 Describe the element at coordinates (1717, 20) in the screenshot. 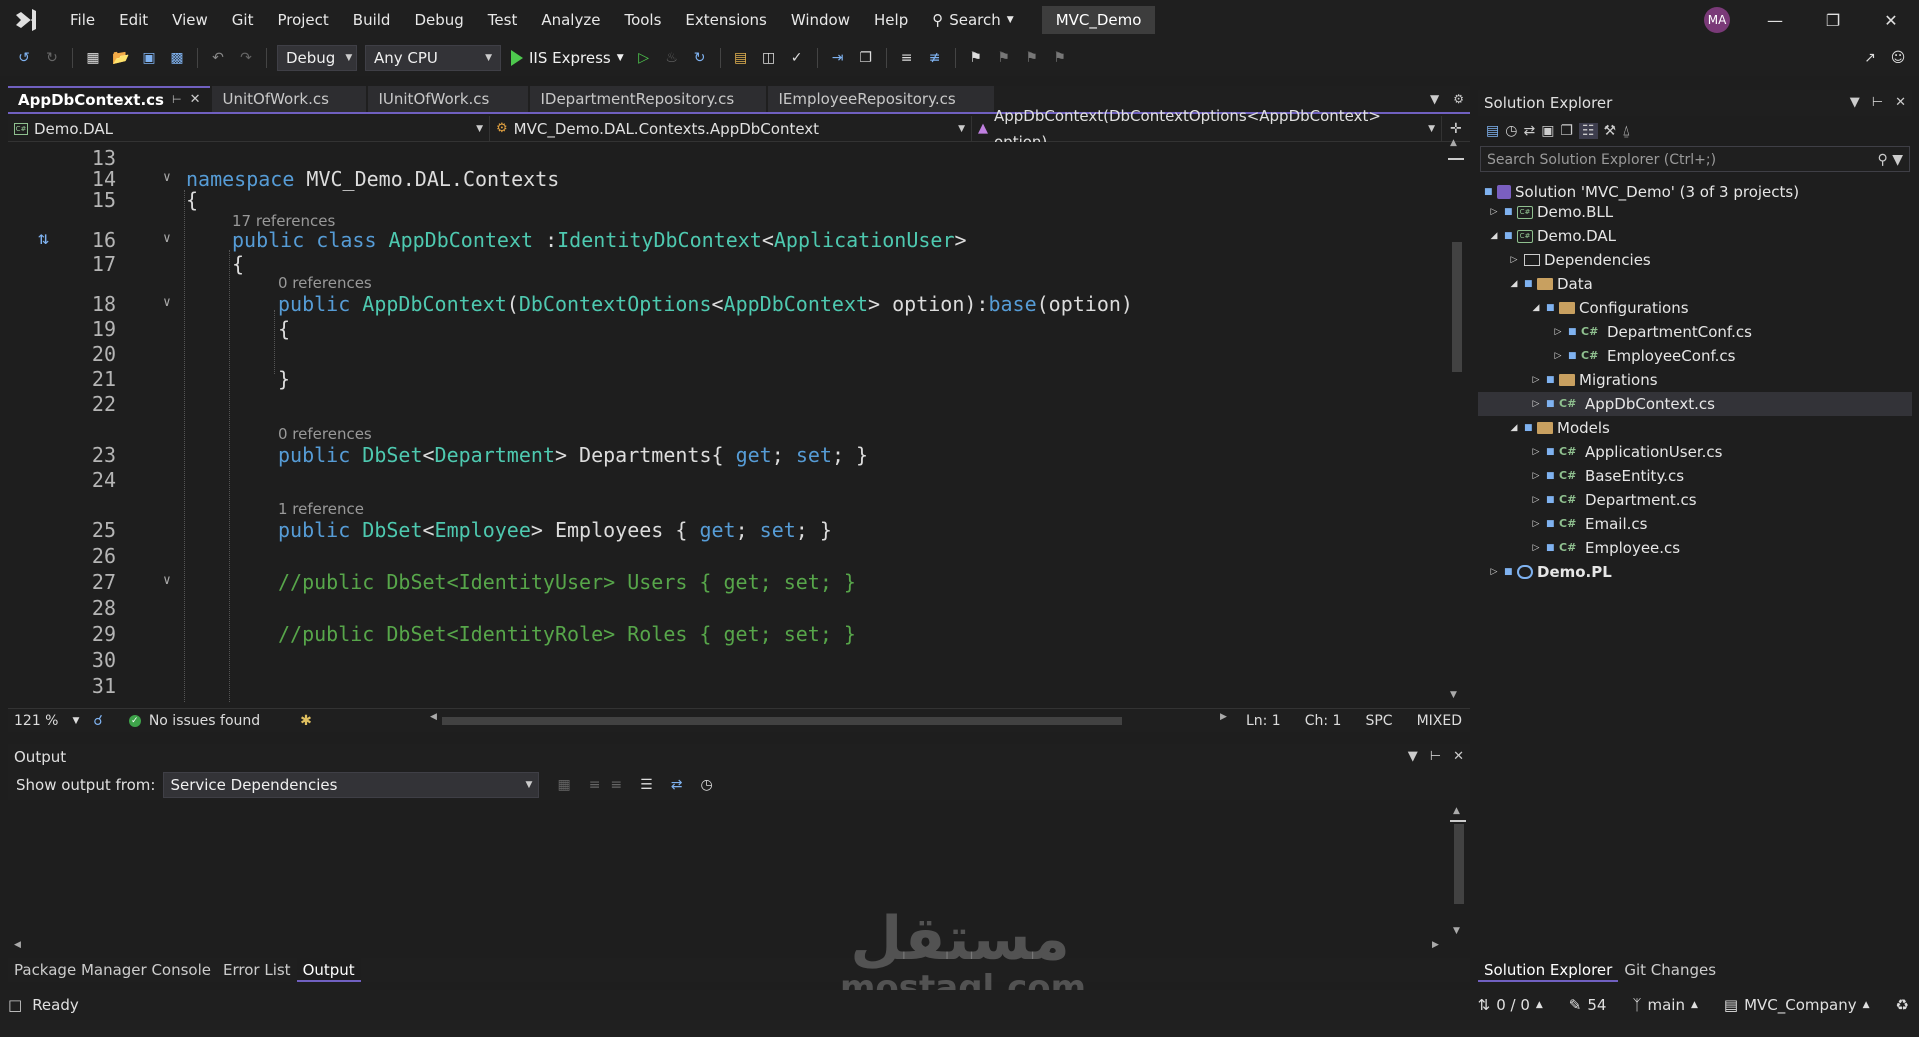

I see `avatar: MA` at that location.